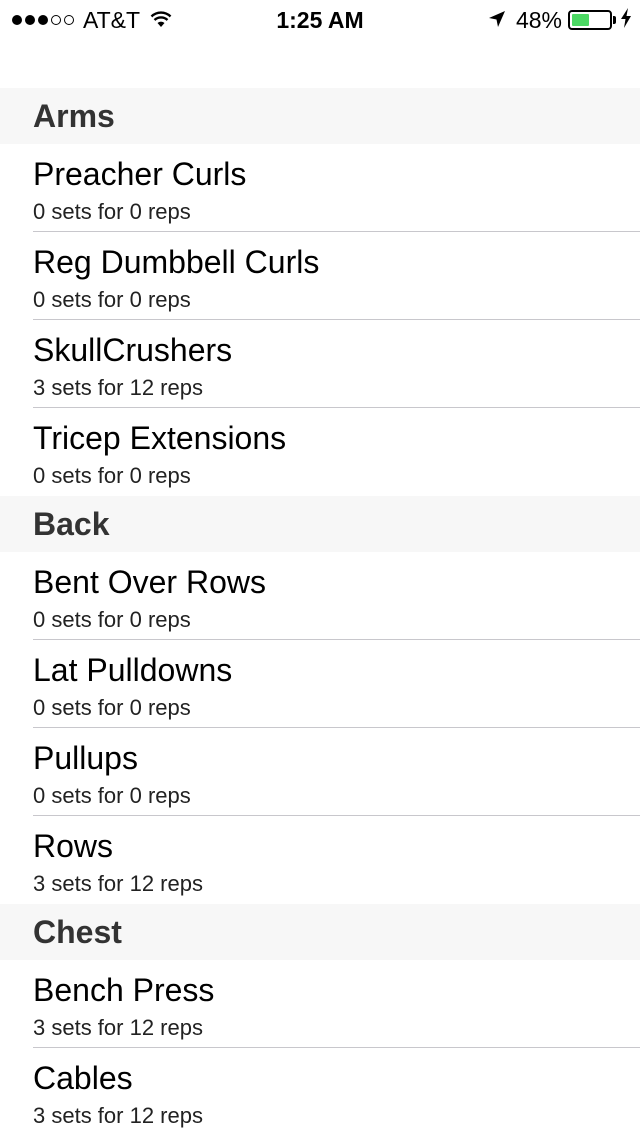  Describe the element at coordinates (124, 990) in the screenshot. I see `exercise-name: Bench Press` at that location.